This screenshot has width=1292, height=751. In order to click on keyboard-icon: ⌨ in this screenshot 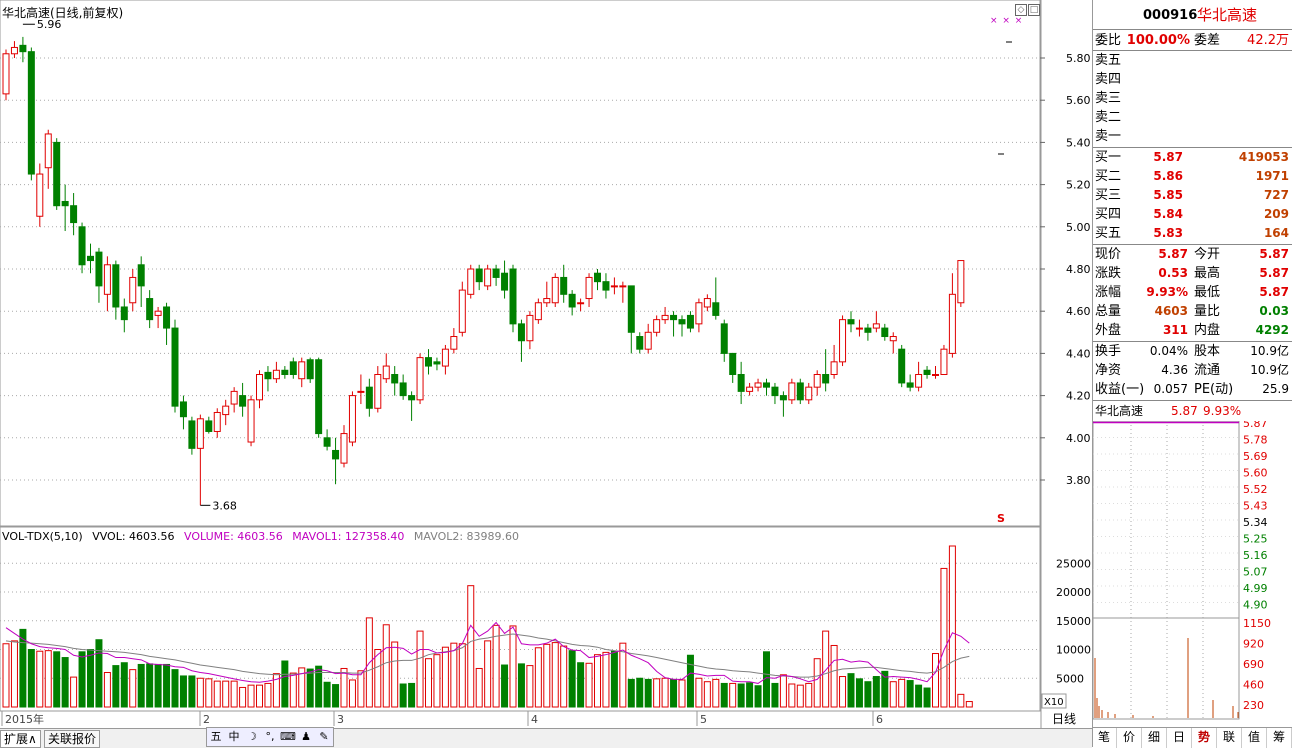, I will do `click(288, 737)`.